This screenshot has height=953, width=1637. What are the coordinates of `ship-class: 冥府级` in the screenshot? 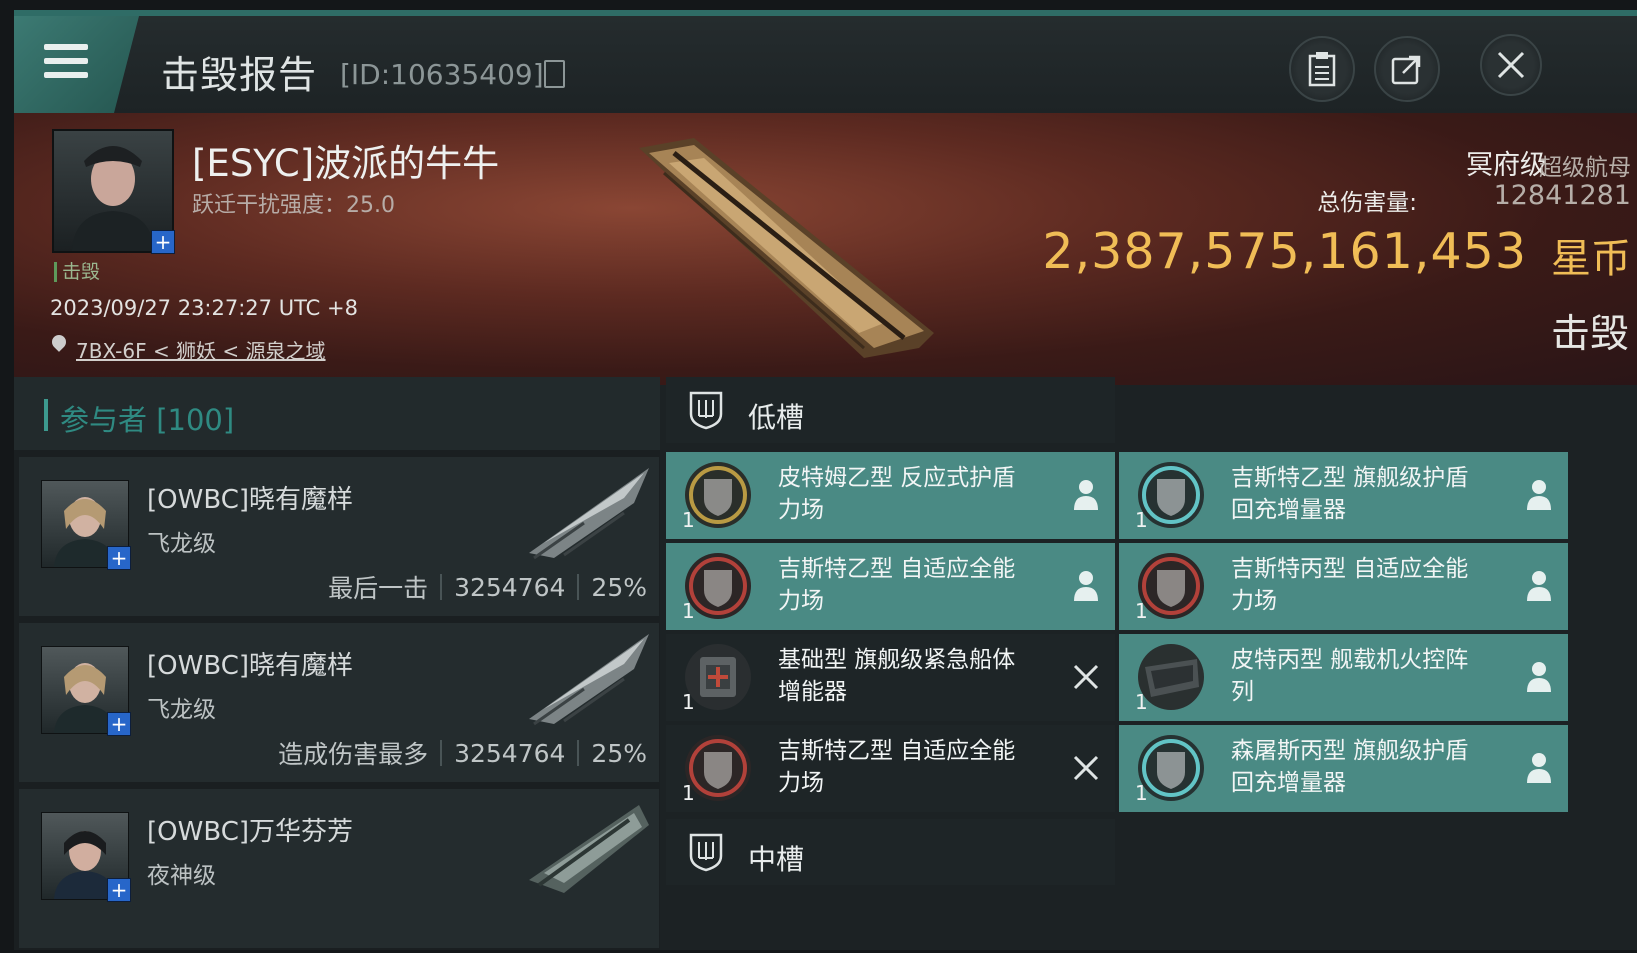 It's located at (1506, 162).